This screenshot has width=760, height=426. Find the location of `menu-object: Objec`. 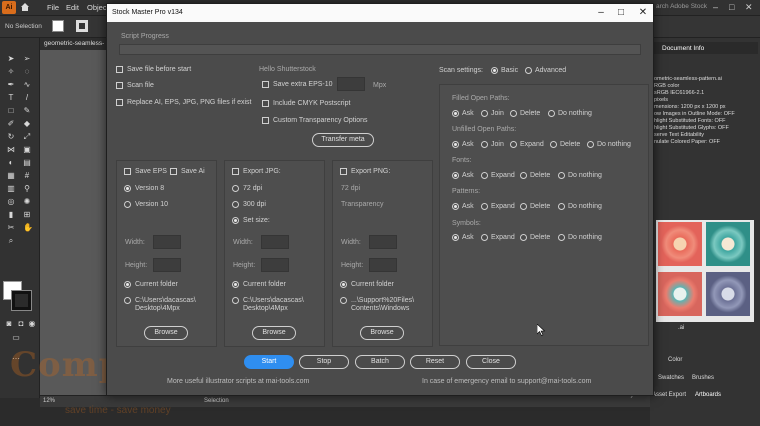

menu-object: Objec is located at coordinates (97, 7).